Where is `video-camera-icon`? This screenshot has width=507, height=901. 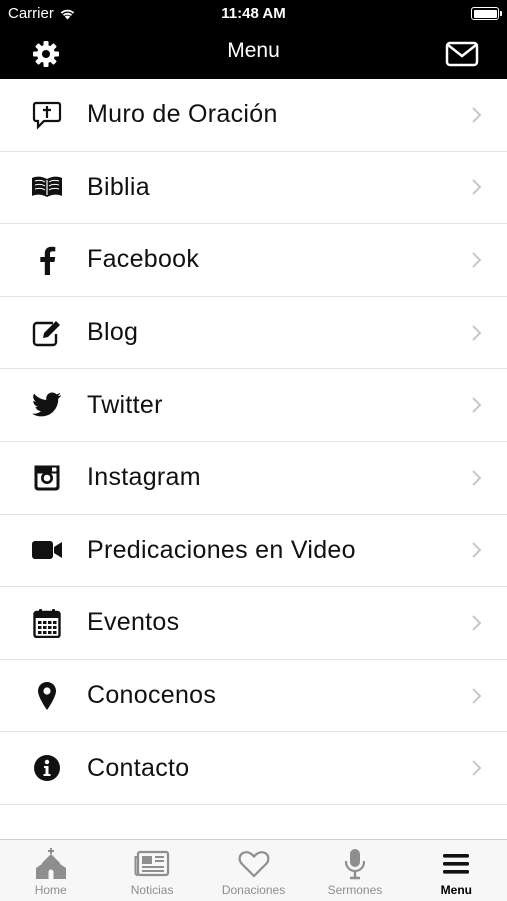
video-camera-icon is located at coordinates (47, 550).